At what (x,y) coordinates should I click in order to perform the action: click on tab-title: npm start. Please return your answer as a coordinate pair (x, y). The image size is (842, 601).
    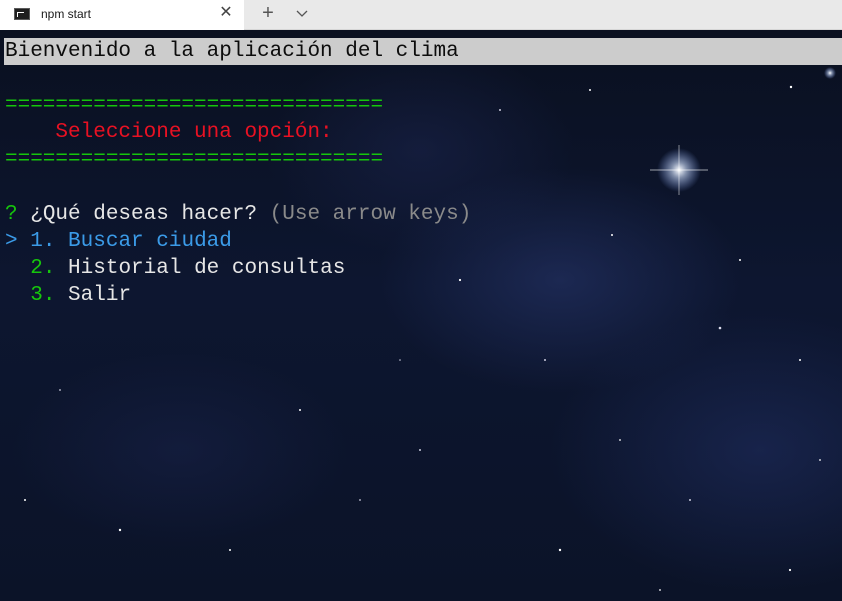
    Looking at the image, I should click on (66, 14).